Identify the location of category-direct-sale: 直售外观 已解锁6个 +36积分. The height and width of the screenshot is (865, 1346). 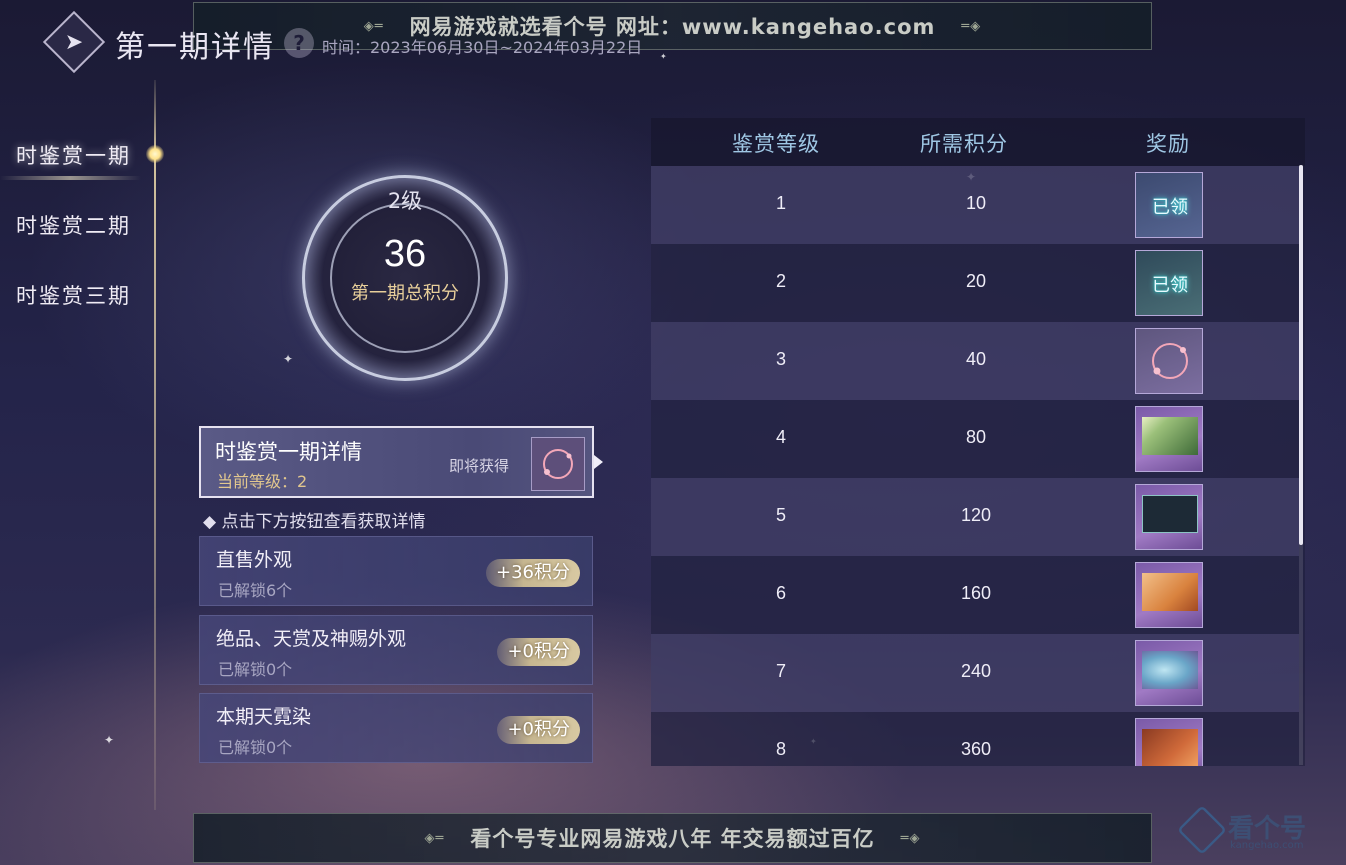
(396, 571).